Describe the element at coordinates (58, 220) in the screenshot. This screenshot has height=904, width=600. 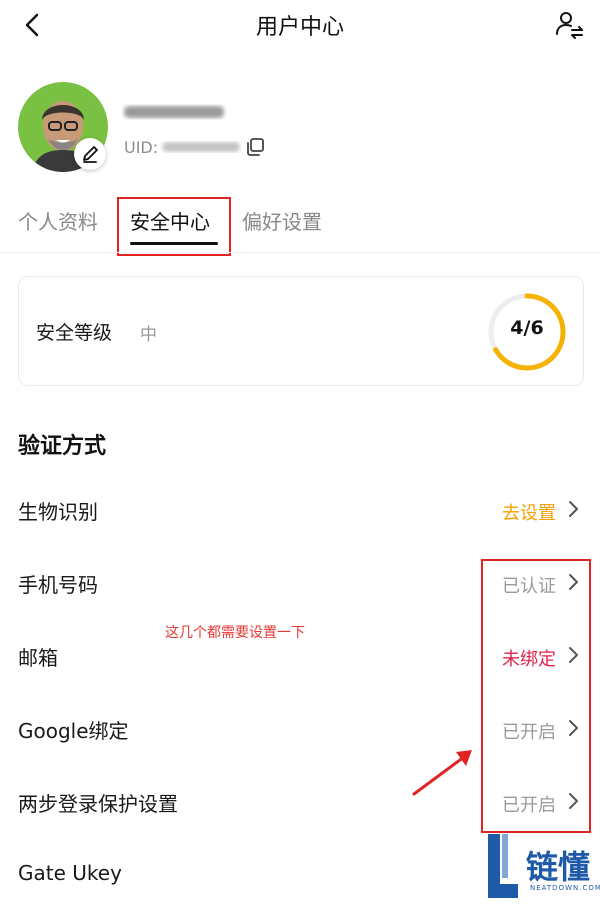
I see `tab-profile: 个人资料` at that location.